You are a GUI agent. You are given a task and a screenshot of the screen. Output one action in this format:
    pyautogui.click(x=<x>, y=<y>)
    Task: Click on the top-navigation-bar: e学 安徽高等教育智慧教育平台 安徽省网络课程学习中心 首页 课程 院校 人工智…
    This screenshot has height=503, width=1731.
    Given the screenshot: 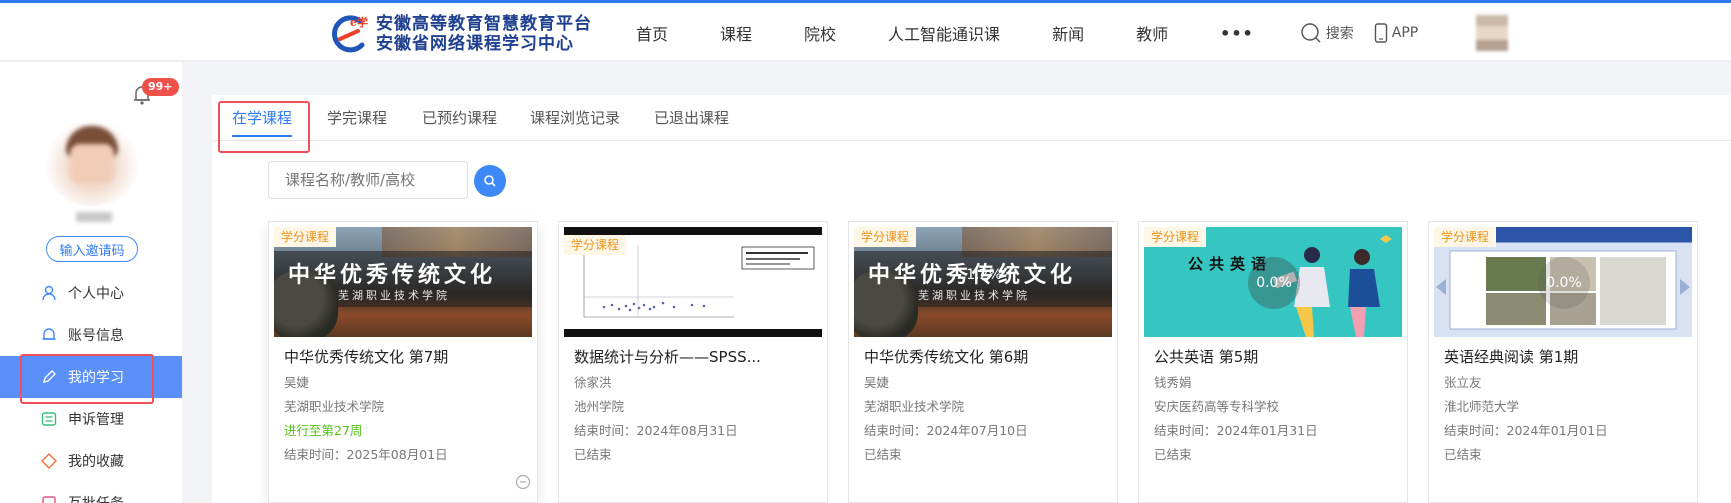 What is the action you would take?
    pyautogui.click(x=865, y=30)
    